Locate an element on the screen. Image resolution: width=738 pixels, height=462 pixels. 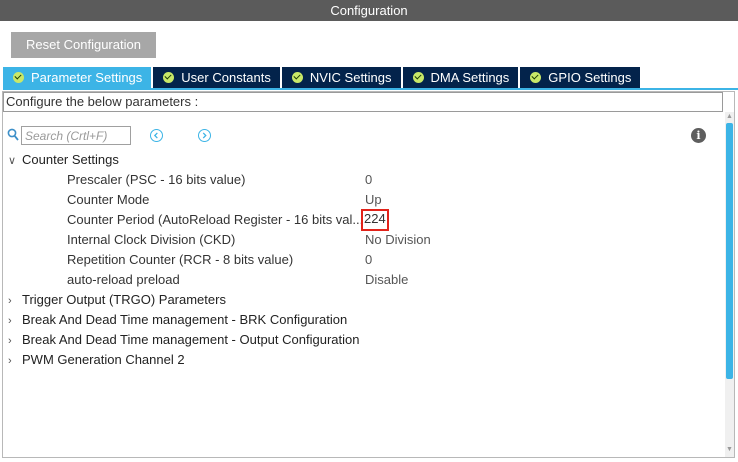
info-icon: i is located at coordinates (698, 135).